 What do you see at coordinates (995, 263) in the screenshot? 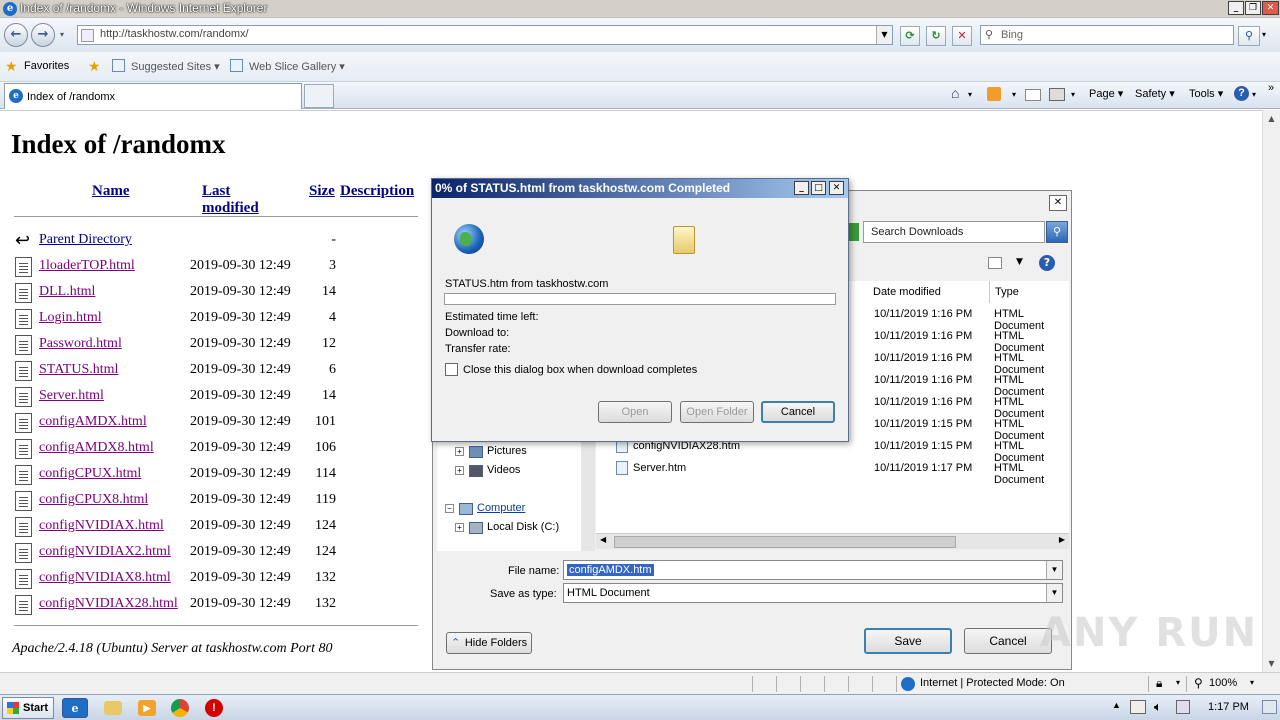
I see `view-options-icon` at bounding box center [995, 263].